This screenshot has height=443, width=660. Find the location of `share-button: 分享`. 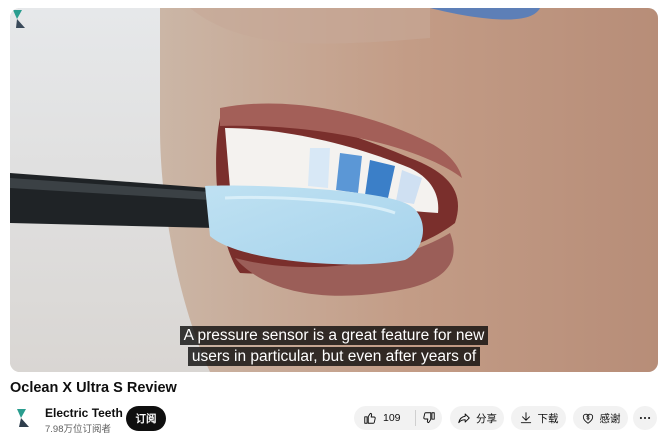

share-button: 分享 is located at coordinates (477, 418).